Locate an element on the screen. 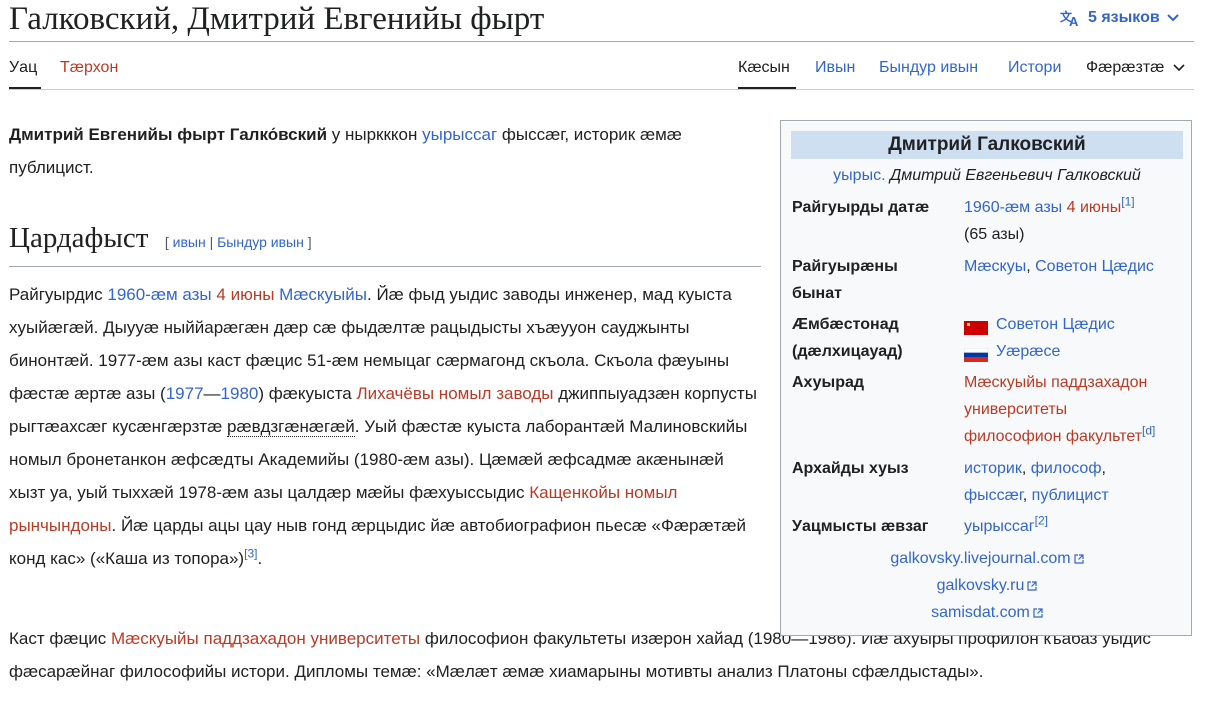  section-title: Цардафыст is located at coordinates (79, 238).